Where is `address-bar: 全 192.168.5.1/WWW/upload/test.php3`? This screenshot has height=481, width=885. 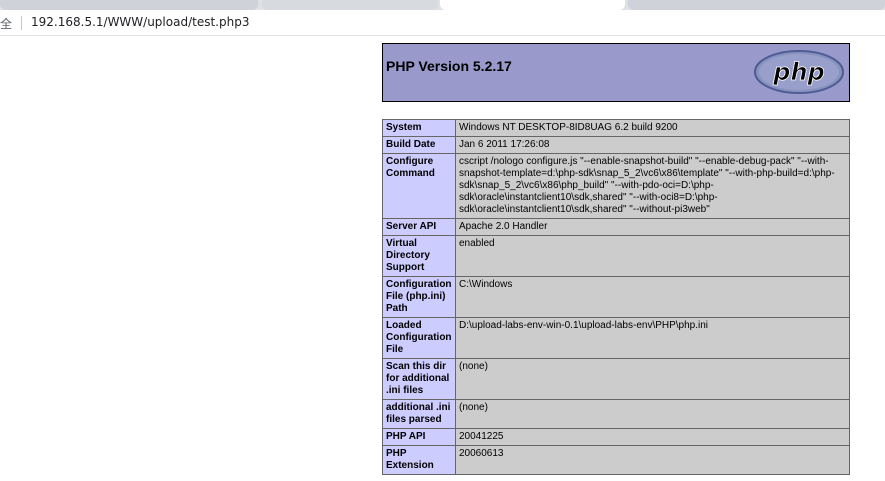 address-bar: 全 192.168.5.1/WWW/upload/test.php3 is located at coordinates (442, 23).